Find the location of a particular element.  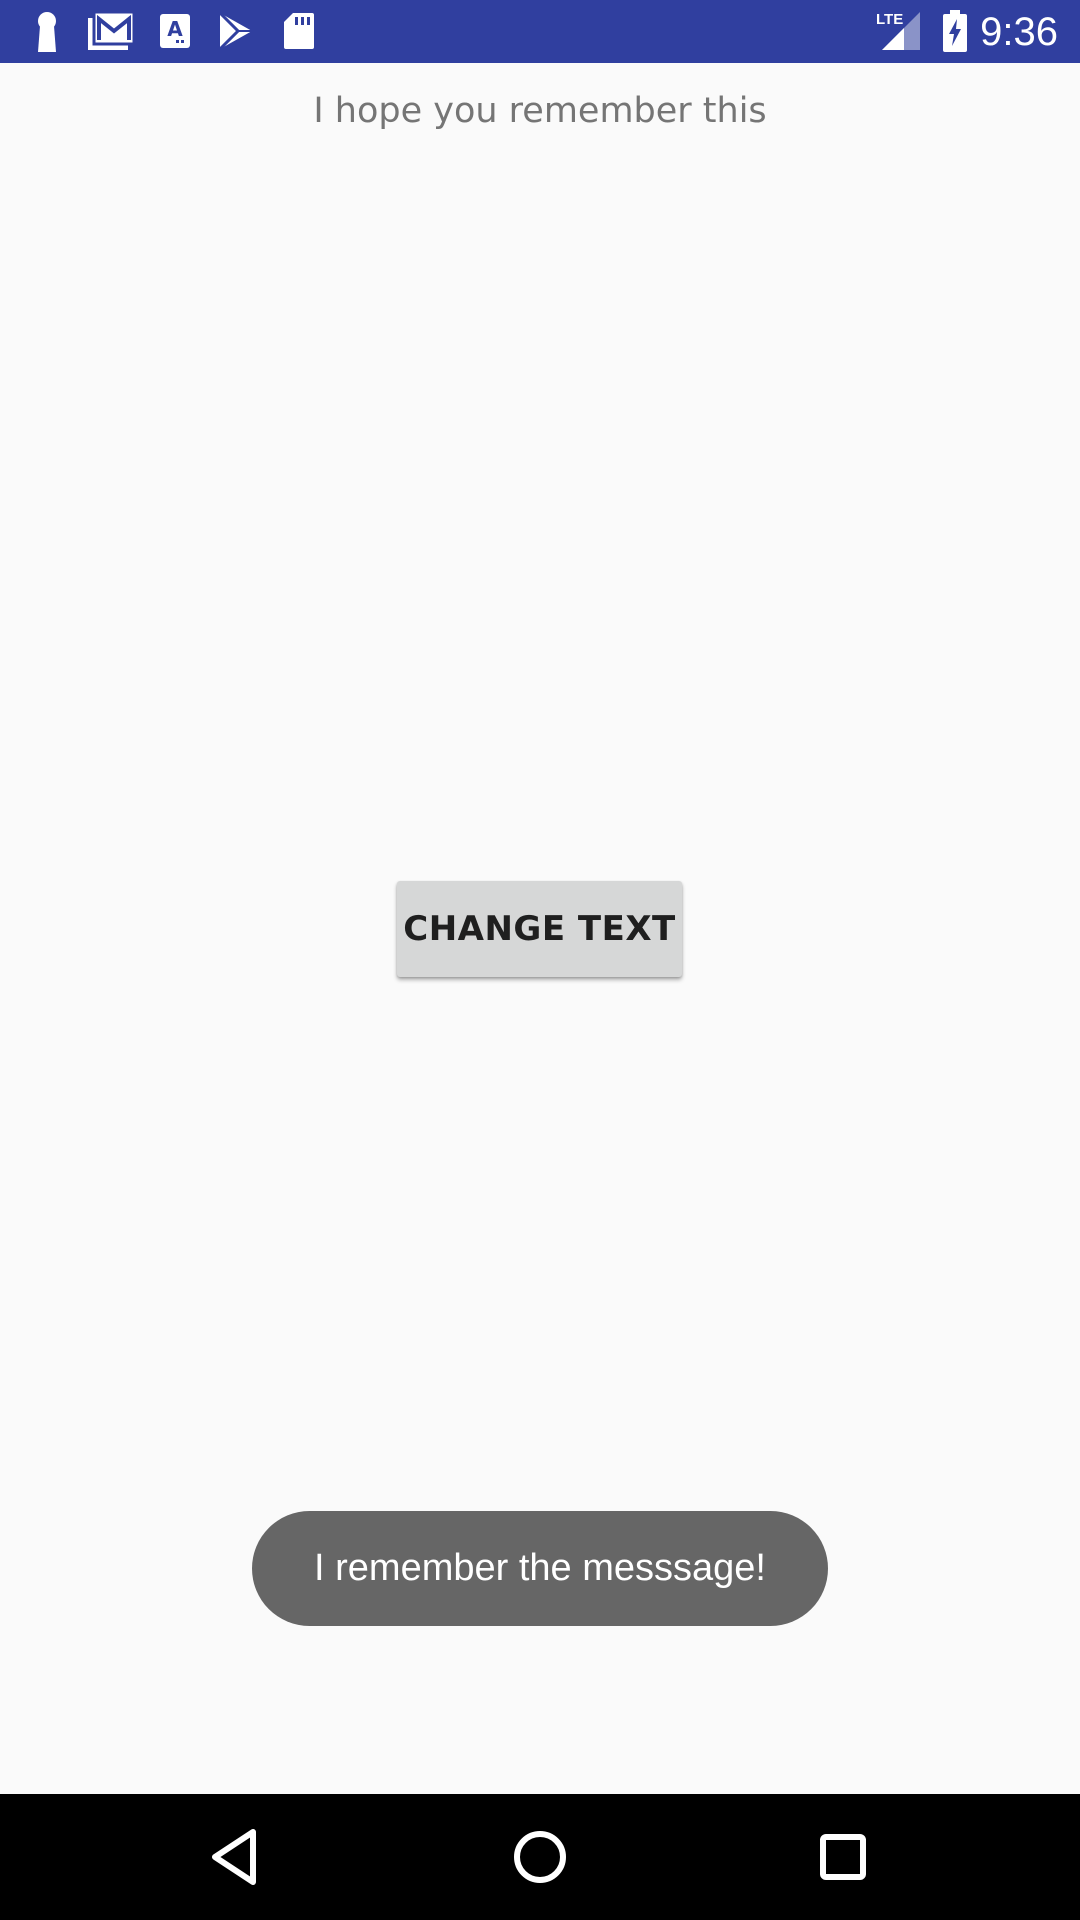

recents-icon is located at coordinates (843, 1857).